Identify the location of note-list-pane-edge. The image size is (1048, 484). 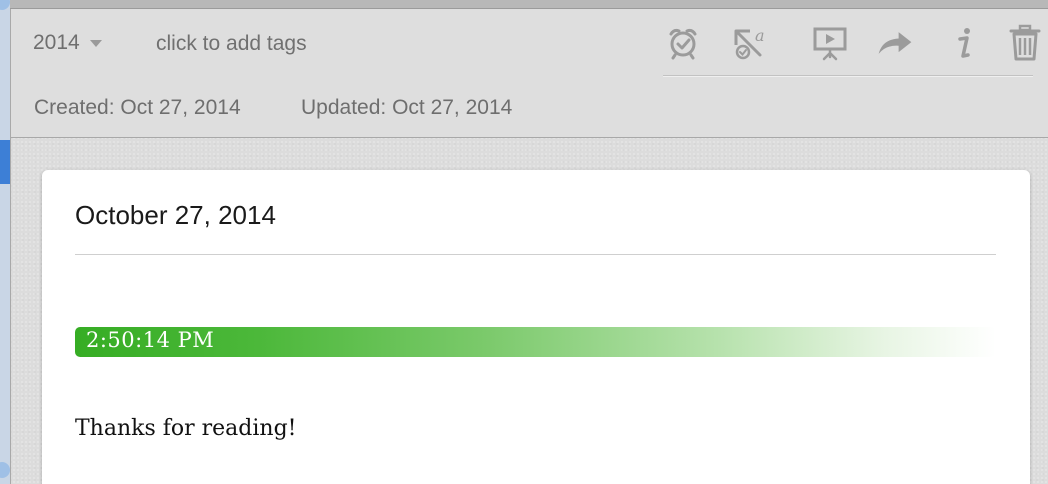
(5, 242).